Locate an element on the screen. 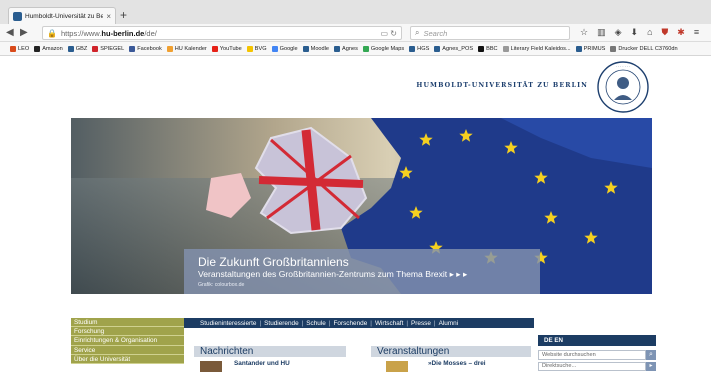 Image resolution: width=711 pixels, height=372 pixels. bookmark-star-icon: ☆ is located at coordinates (584, 32).